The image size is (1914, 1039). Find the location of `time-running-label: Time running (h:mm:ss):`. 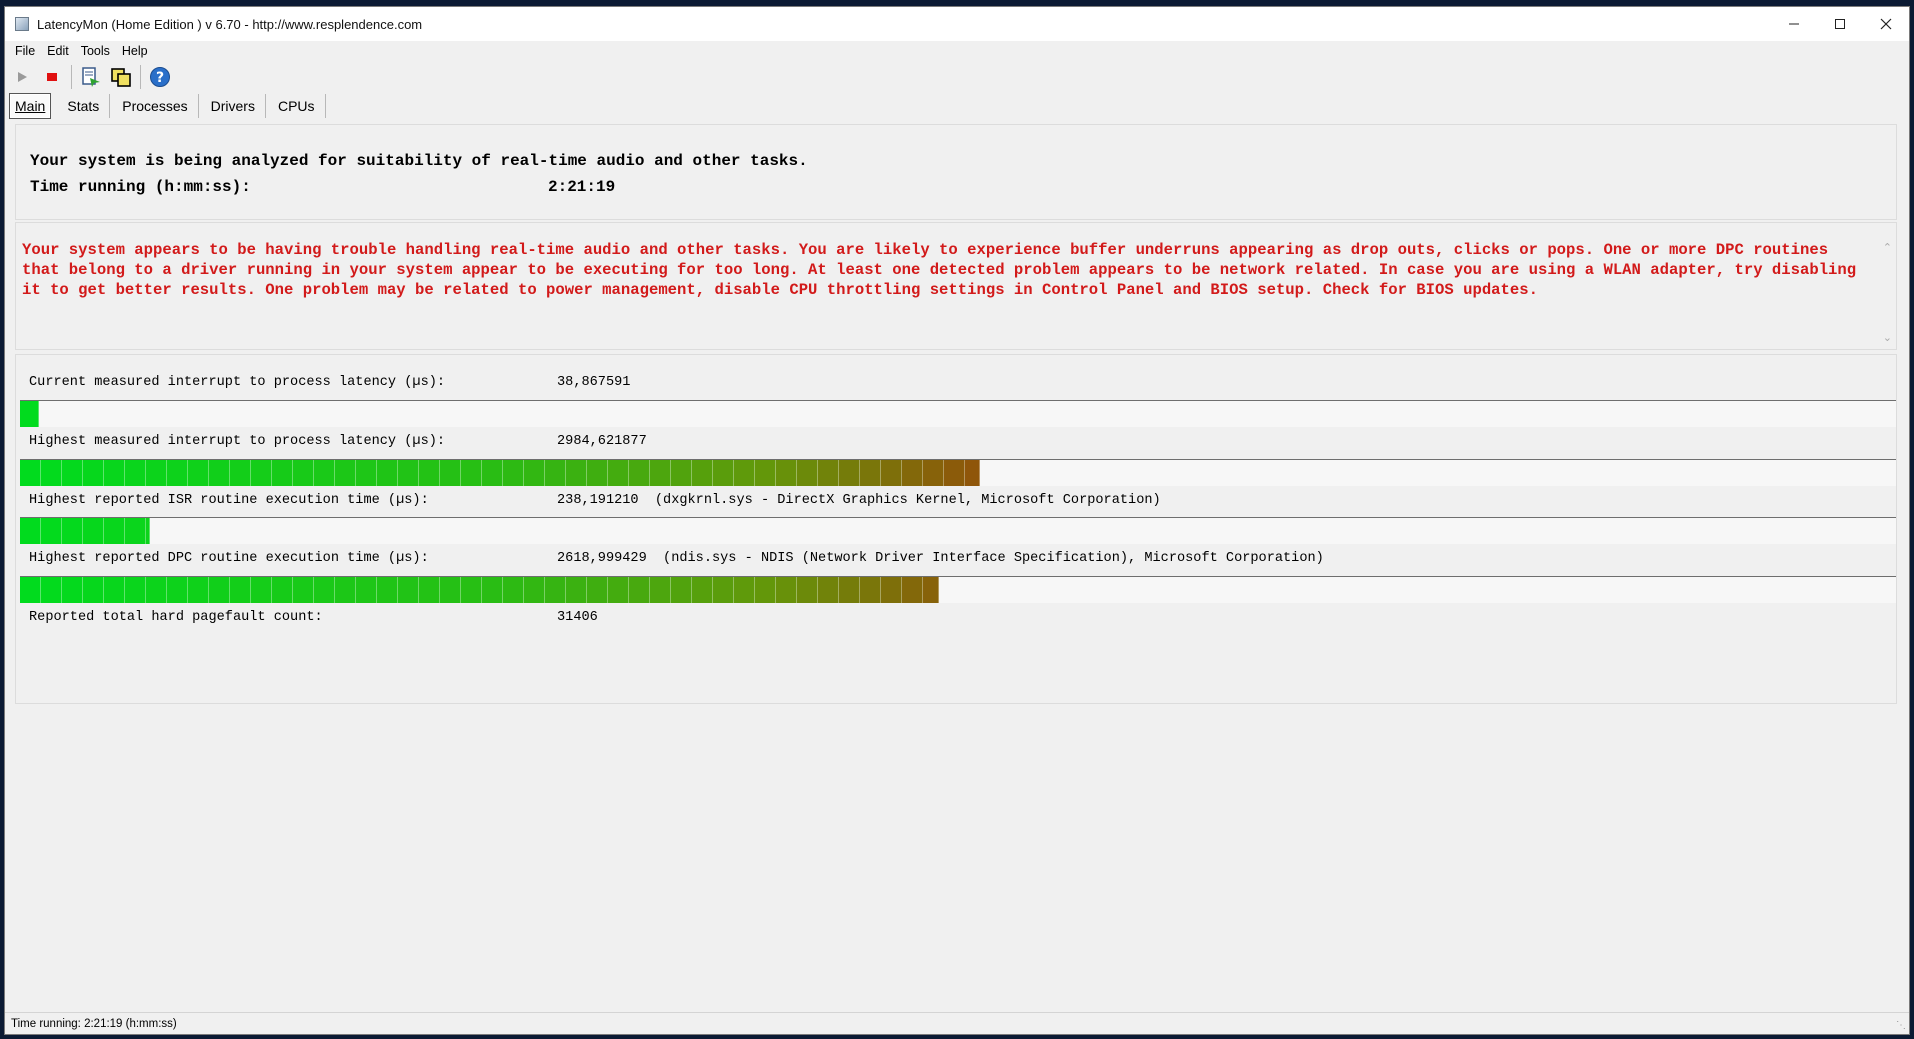

time-running-label: Time running (h:mm:ss): is located at coordinates (140, 187).